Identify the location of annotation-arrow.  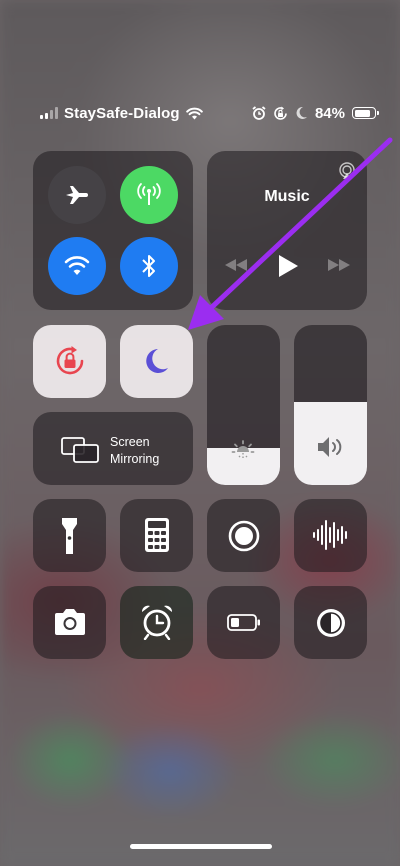
(290, 233).